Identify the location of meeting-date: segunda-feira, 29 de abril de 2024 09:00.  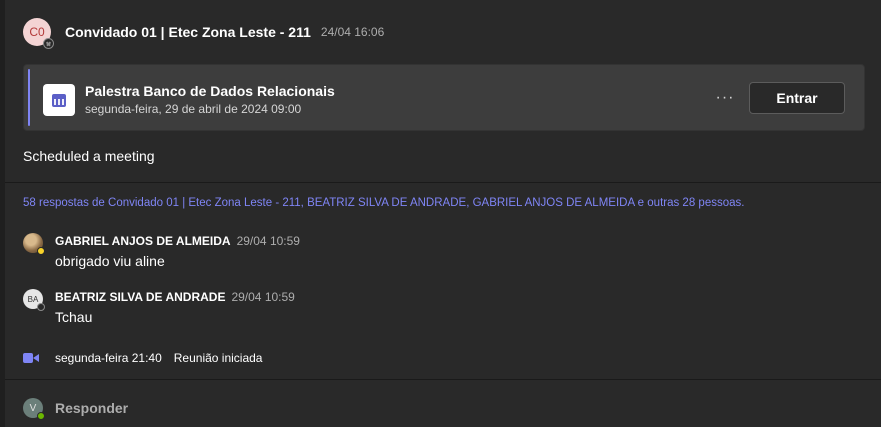
(193, 109).